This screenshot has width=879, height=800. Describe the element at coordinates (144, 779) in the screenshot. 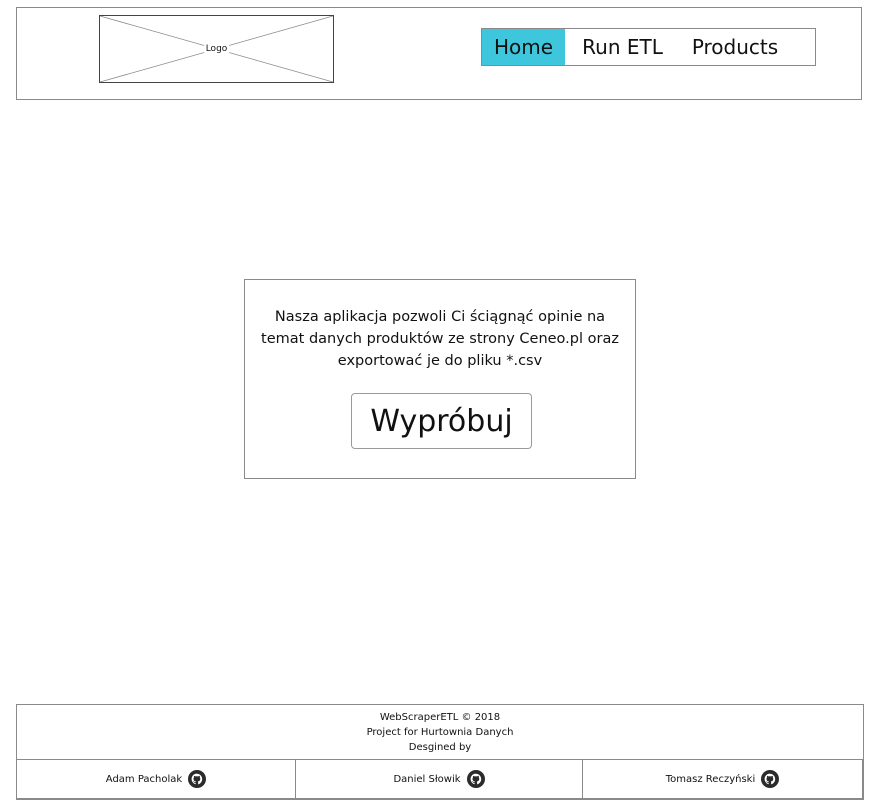

I see `author-name: Adam Pacholak` at that location.